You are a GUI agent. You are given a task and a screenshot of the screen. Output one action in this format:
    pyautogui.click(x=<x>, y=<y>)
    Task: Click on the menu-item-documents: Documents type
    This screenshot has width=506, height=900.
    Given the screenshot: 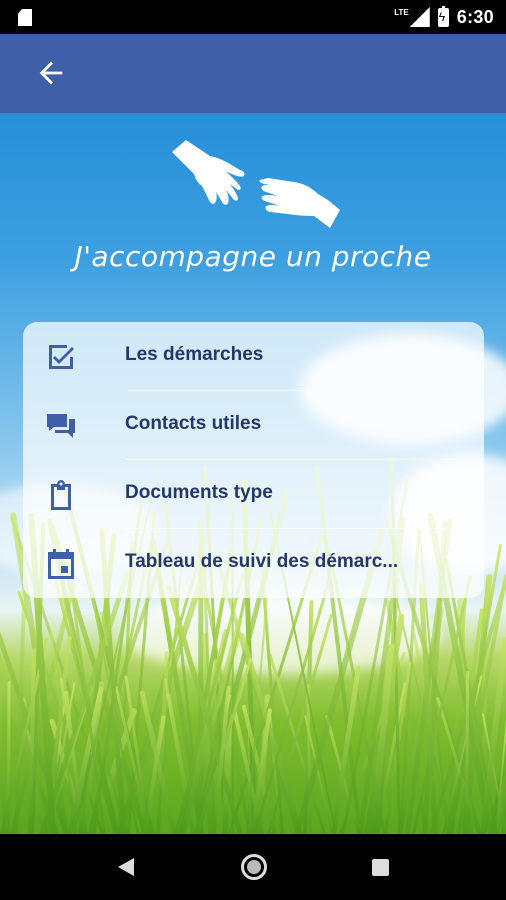 What is the action you would take?
    pyautogui.click(x=253, y=494)
    